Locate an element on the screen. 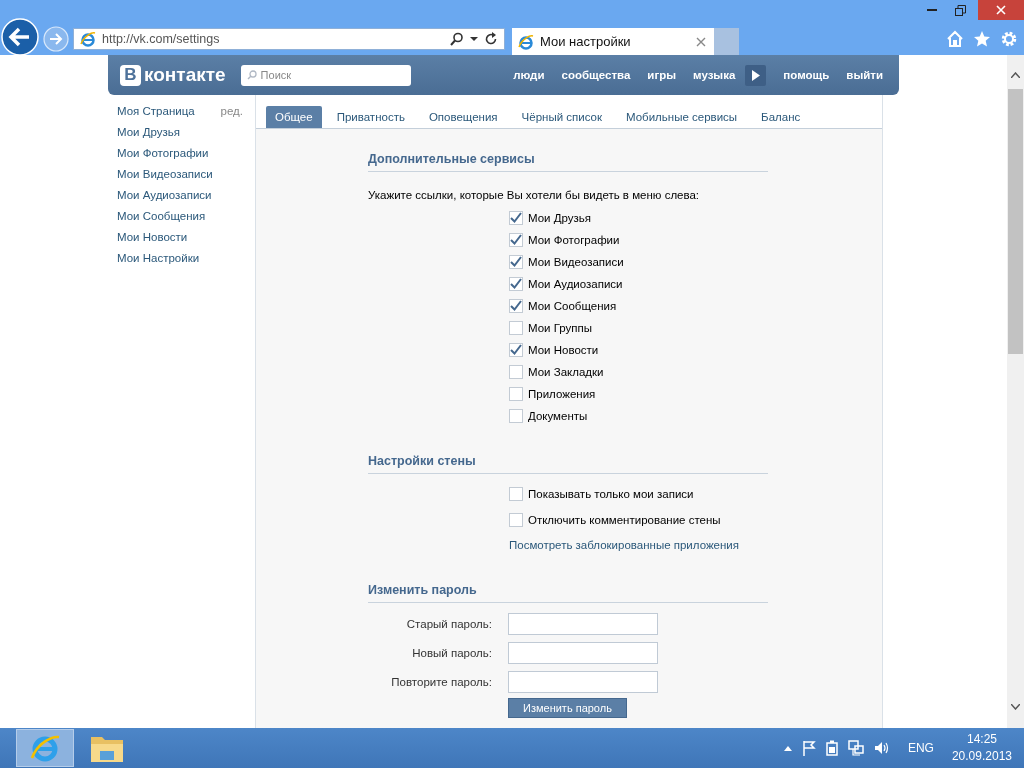 Image resolution: width=1024 pixels, height=768 pixels. settings-tab: Чёрный список is located at coordinates (561, 117).